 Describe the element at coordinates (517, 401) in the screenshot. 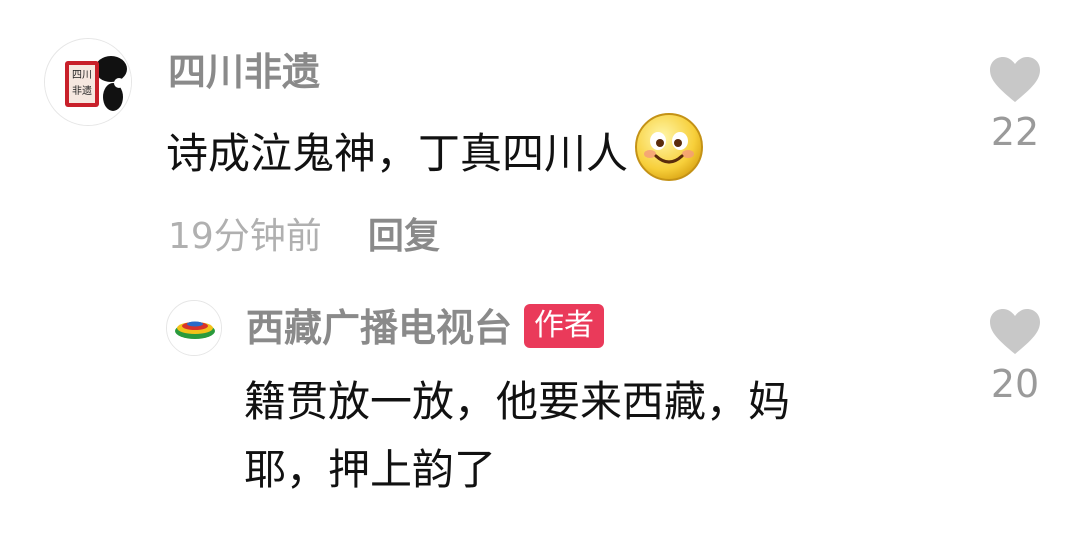

I see `reply-text-line-1: 籍贯放一放，他要来西藏，妈` at that location.